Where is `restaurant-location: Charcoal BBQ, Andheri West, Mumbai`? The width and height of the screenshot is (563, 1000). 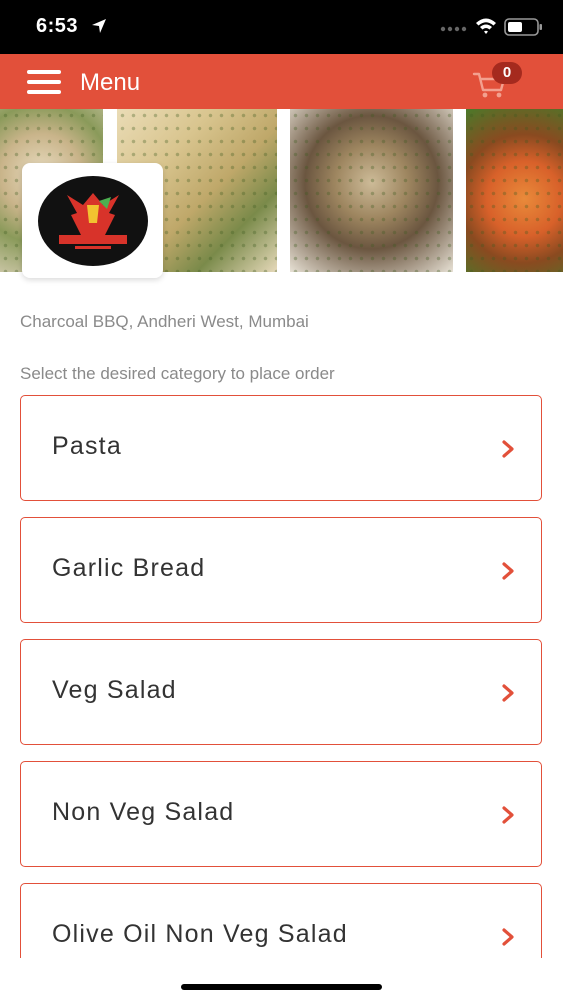 restaurant-location: Charcoal BBQ, Andheri West, Mumbai is located at coordinates (164, 321).